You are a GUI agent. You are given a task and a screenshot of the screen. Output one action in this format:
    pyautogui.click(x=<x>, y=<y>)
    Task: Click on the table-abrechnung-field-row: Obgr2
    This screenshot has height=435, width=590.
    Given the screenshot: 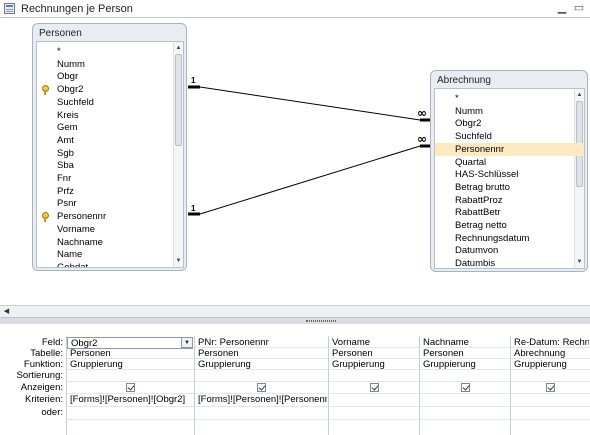 What is the action you would take?
    pyautogui.click(x=509, y=123)
    